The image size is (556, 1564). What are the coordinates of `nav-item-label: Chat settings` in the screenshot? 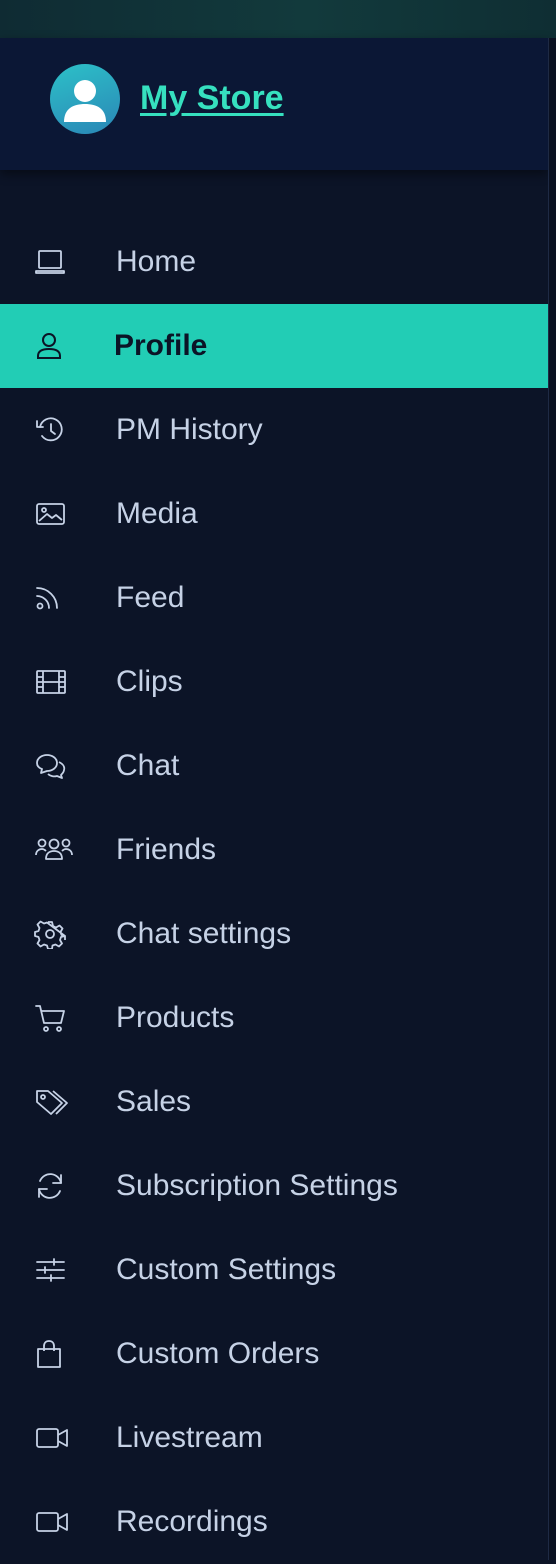 It's located at (204, 933).